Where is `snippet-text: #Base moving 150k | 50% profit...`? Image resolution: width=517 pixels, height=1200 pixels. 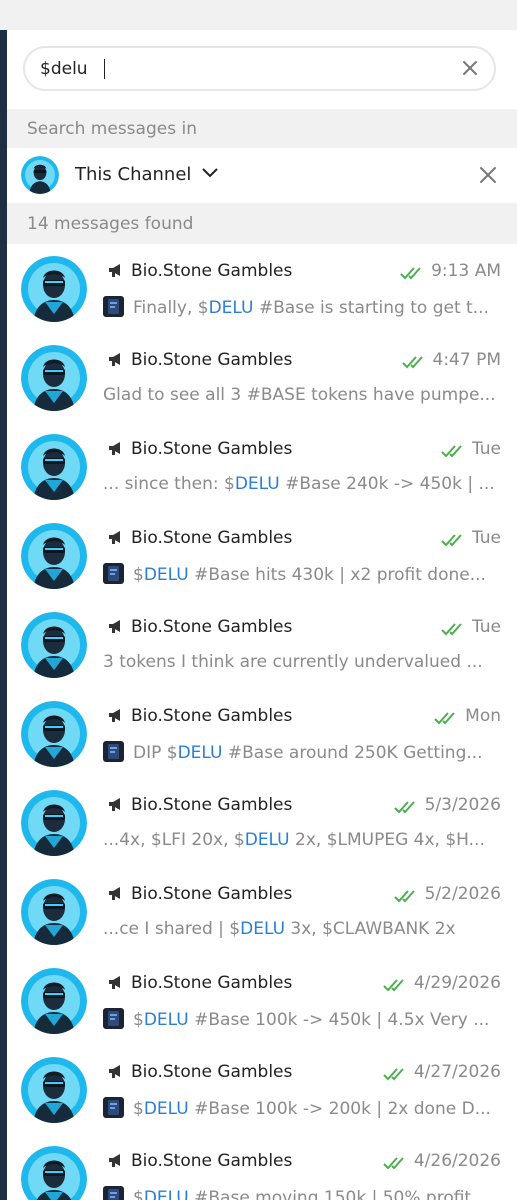 snippet-text: #Base moving 150k | 50% profit... is located at coordinates (338, 1194).